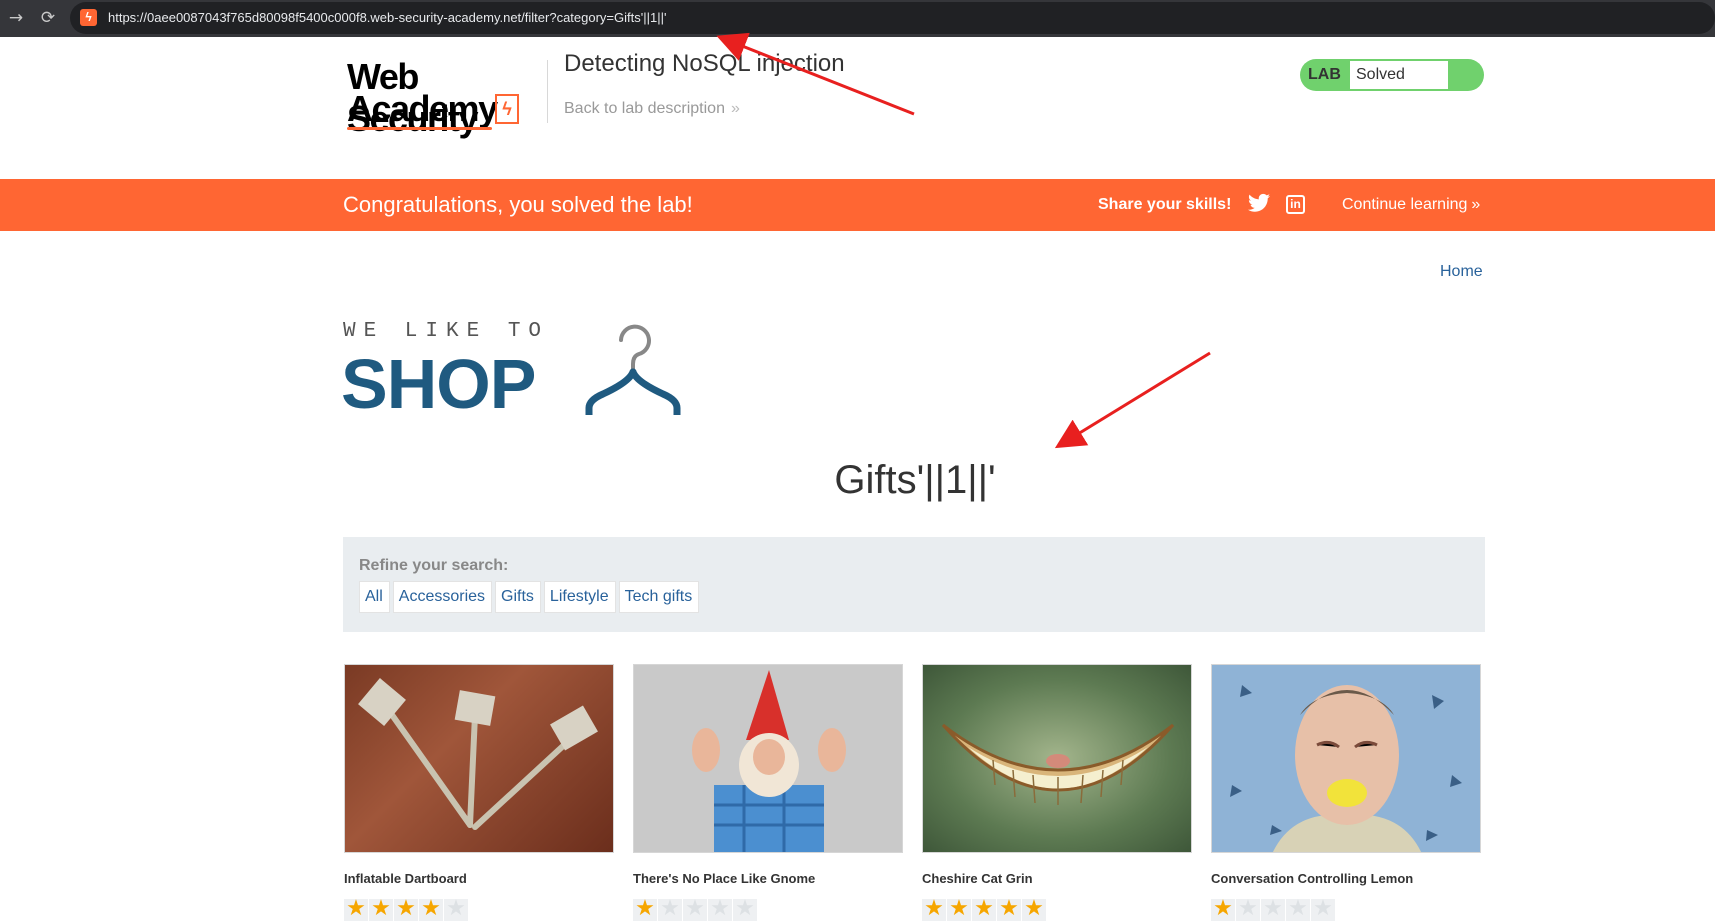  I want to click on twitter-icon, so click(1259, 204).